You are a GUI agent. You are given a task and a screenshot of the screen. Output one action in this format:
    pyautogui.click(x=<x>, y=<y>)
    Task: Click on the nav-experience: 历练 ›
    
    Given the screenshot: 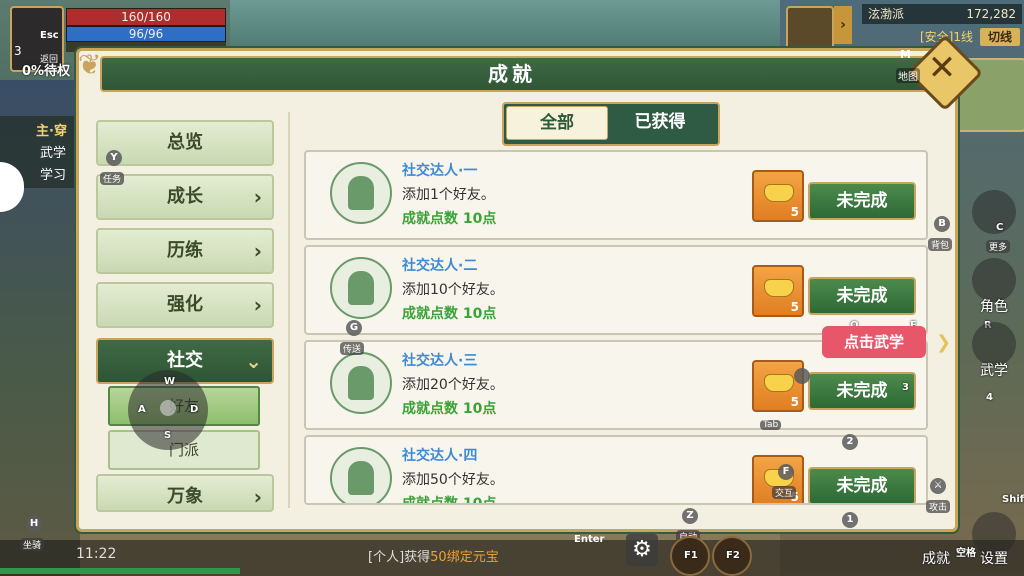 What is the action you would take?
    pyautogui.click(x=185, y=251)
    